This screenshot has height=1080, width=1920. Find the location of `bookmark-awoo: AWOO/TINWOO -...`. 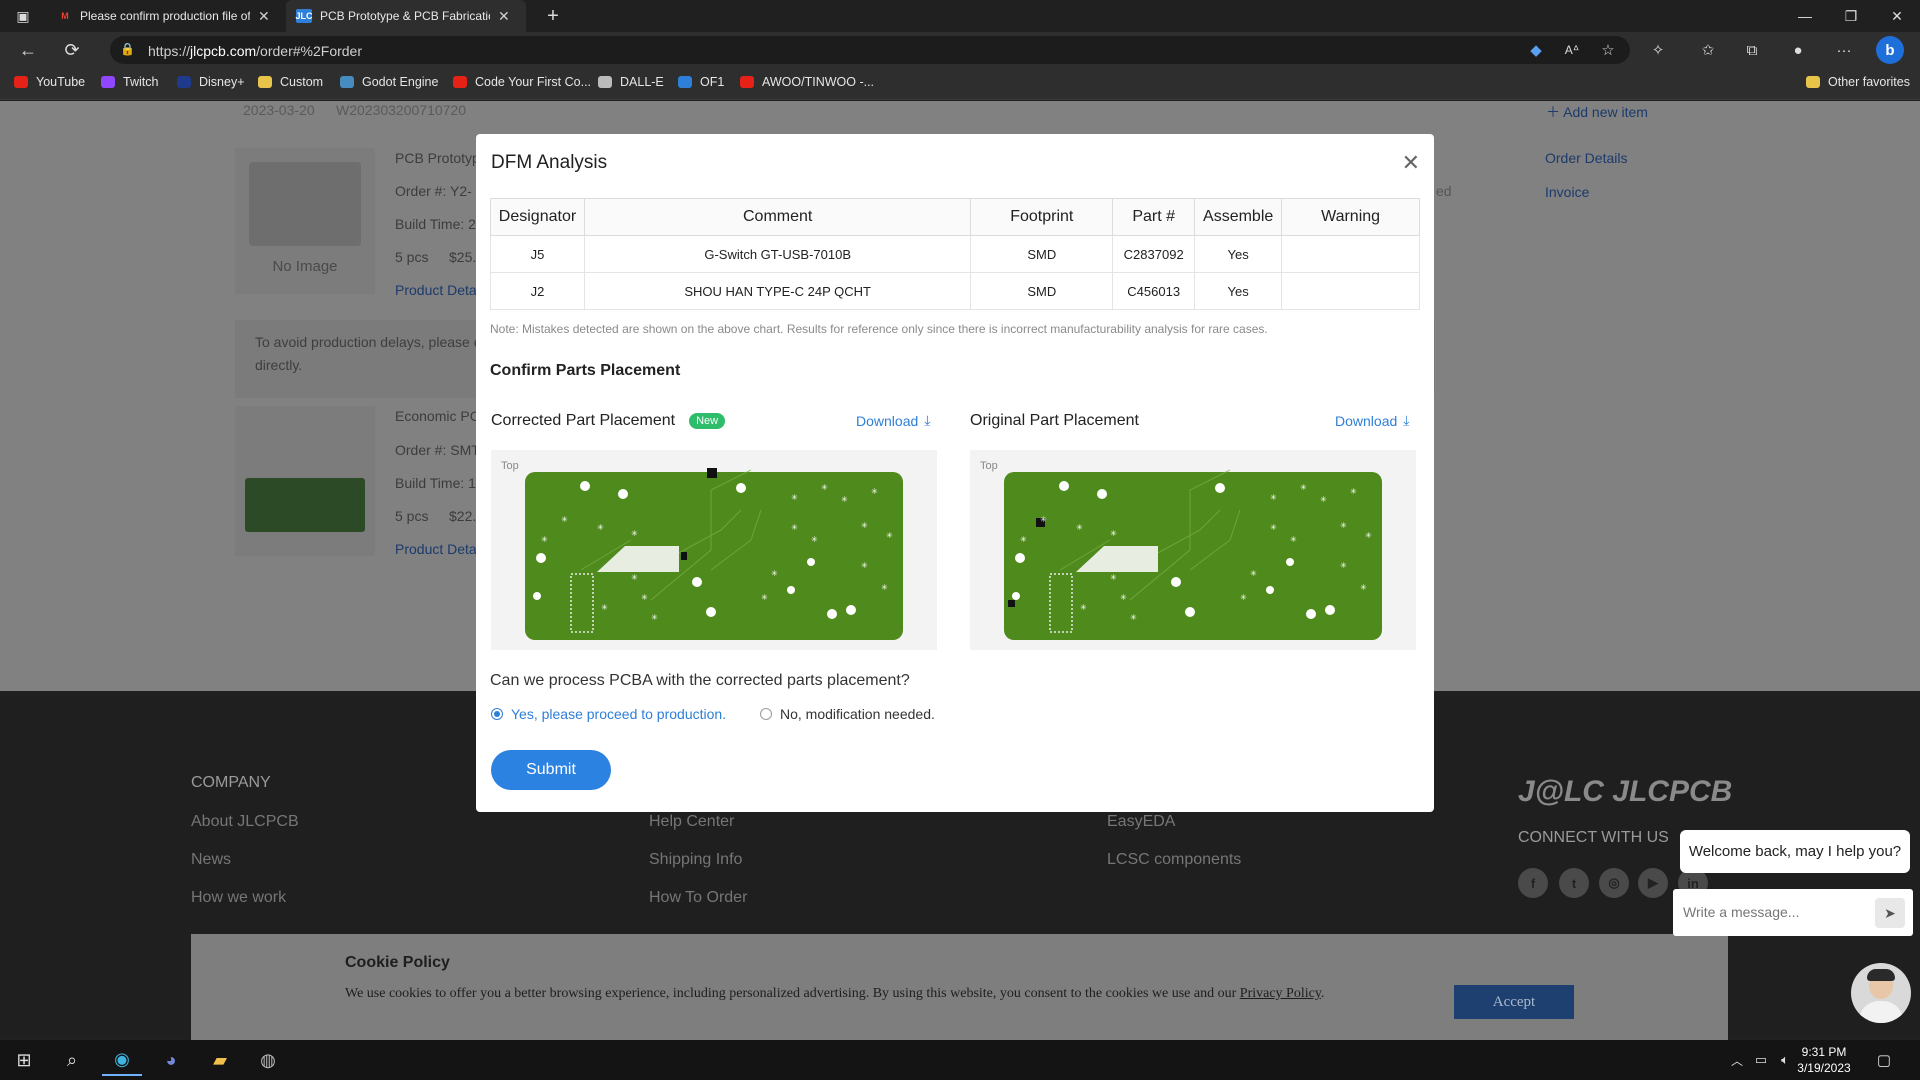

bookmark-awoo: AWOO/TINWOO -... is located at coordinates (807, 82).